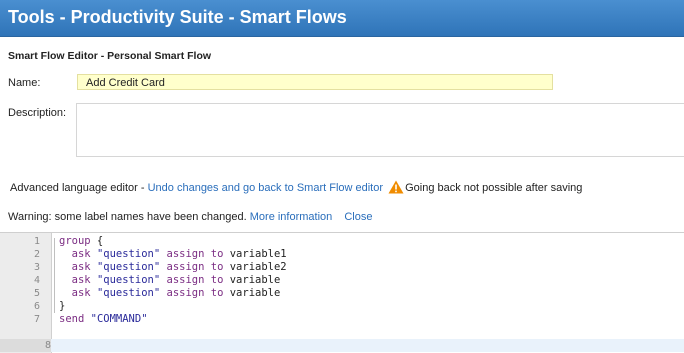 The width and height of the screenshot is (684, 353). Describe the element at coordinates (342, 345) in the screenshot. I see `code-line-active: 8` at that location.